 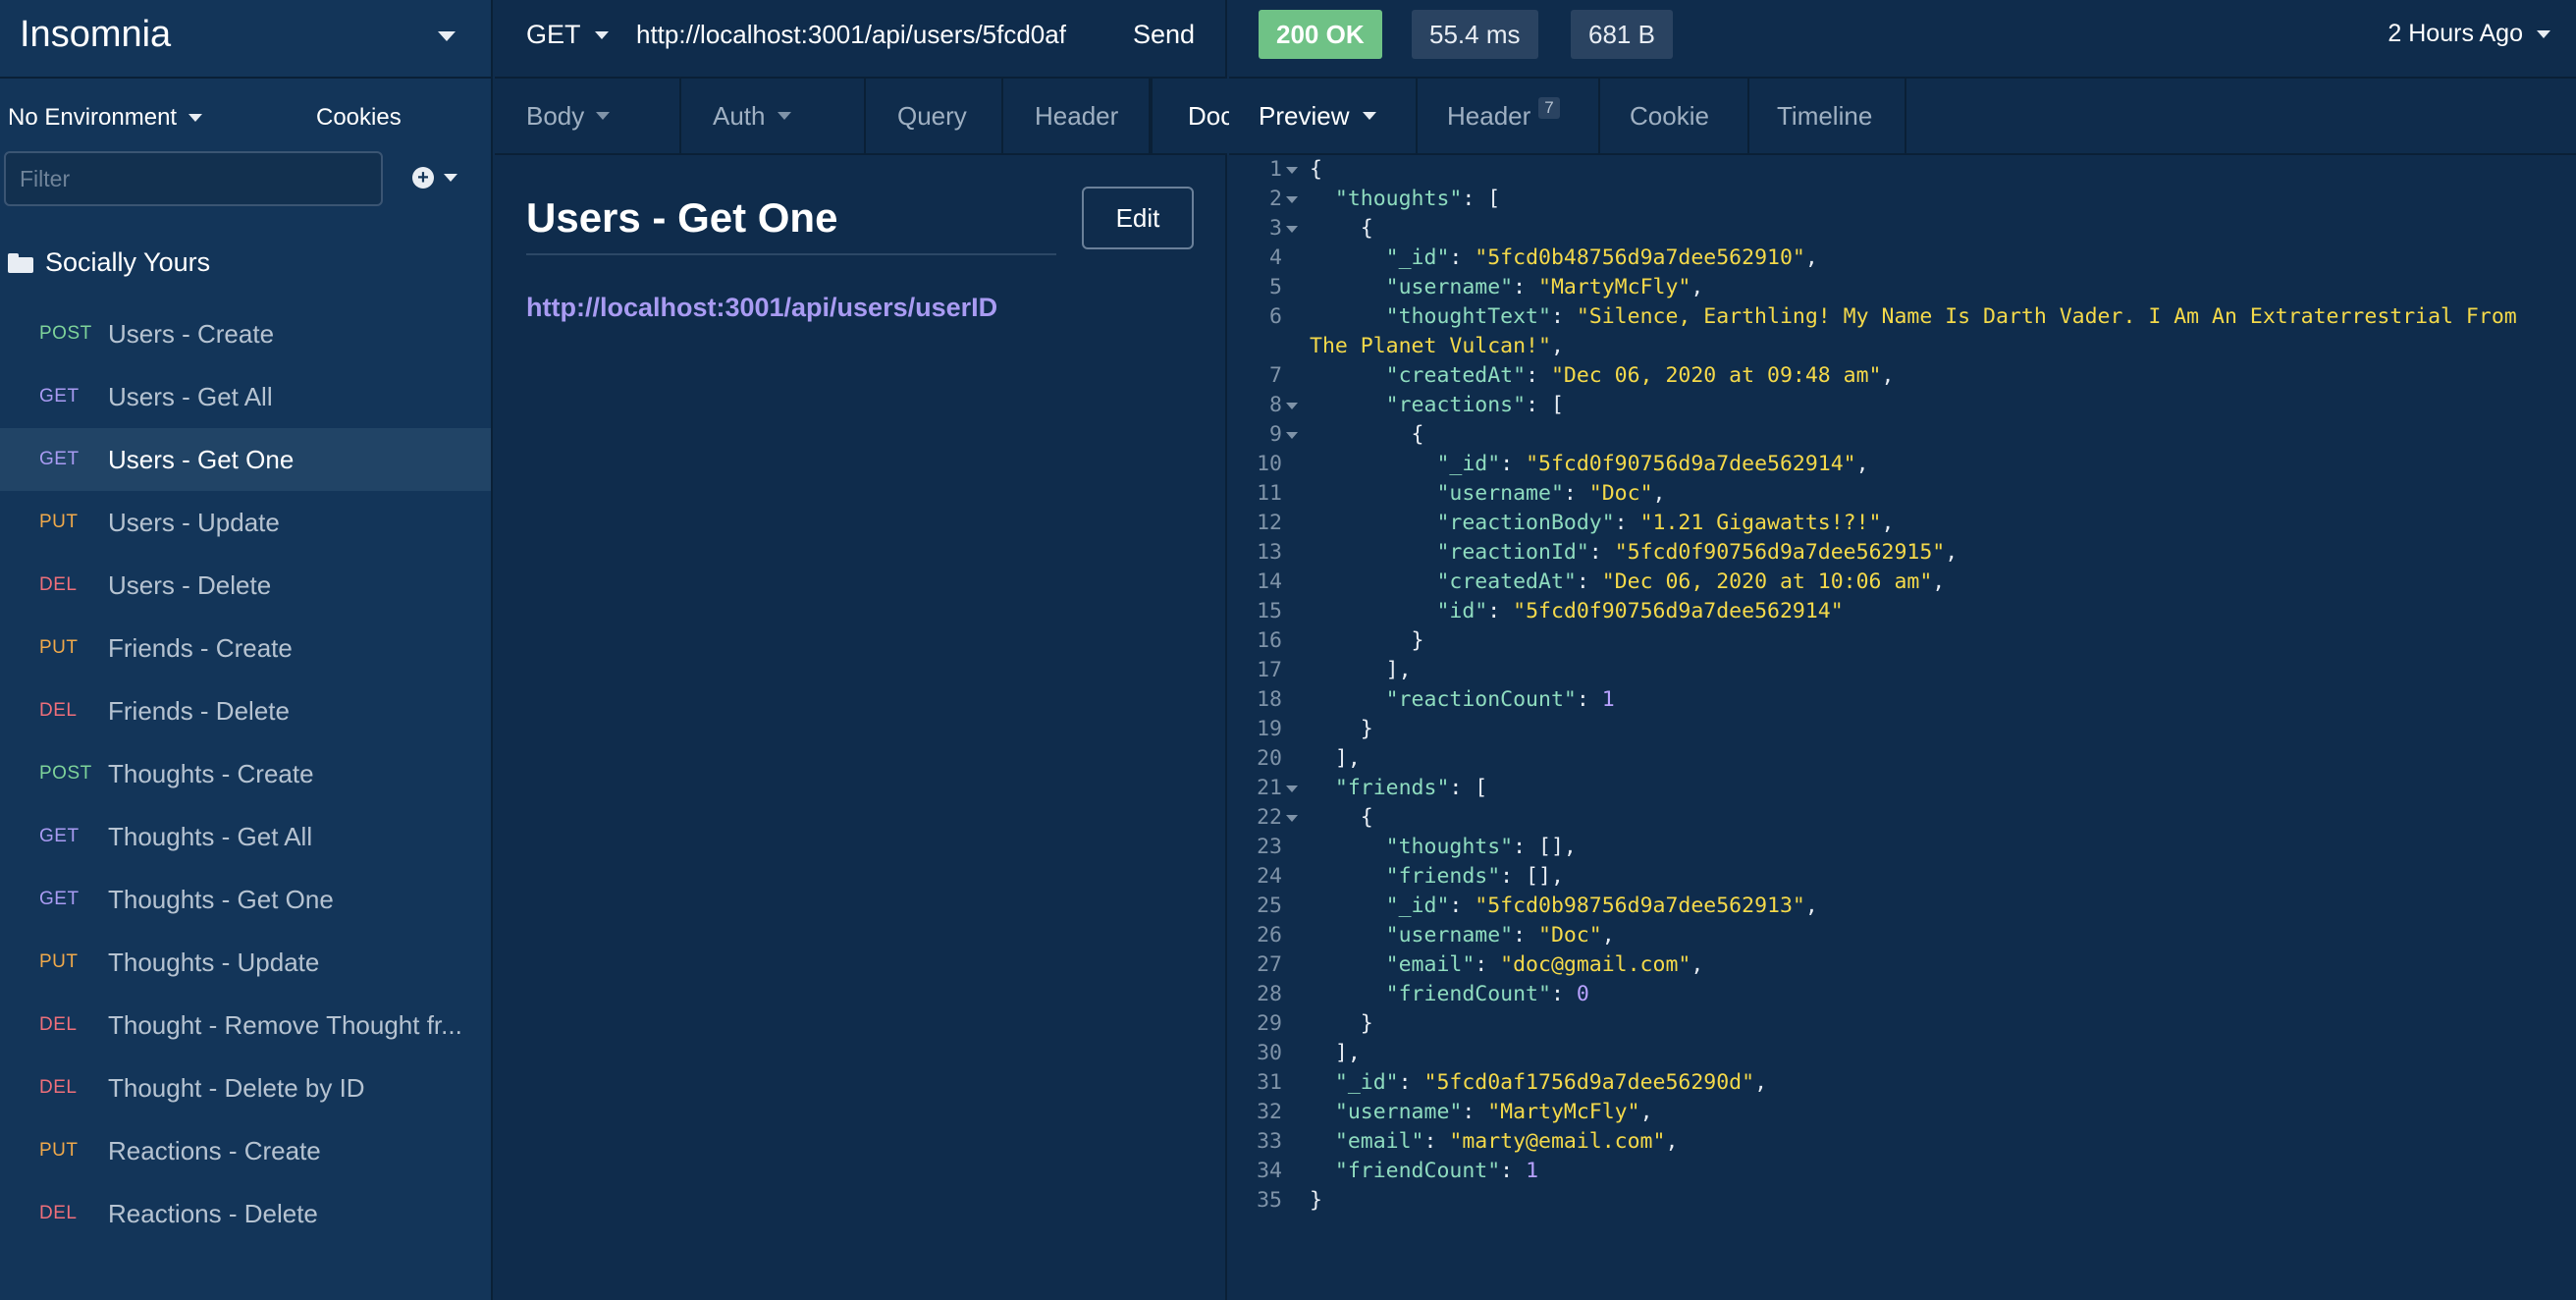 What do you see at coordinates (193, 178) in the screenshot?
I see `filter-input` at bounding box center [193, 178].